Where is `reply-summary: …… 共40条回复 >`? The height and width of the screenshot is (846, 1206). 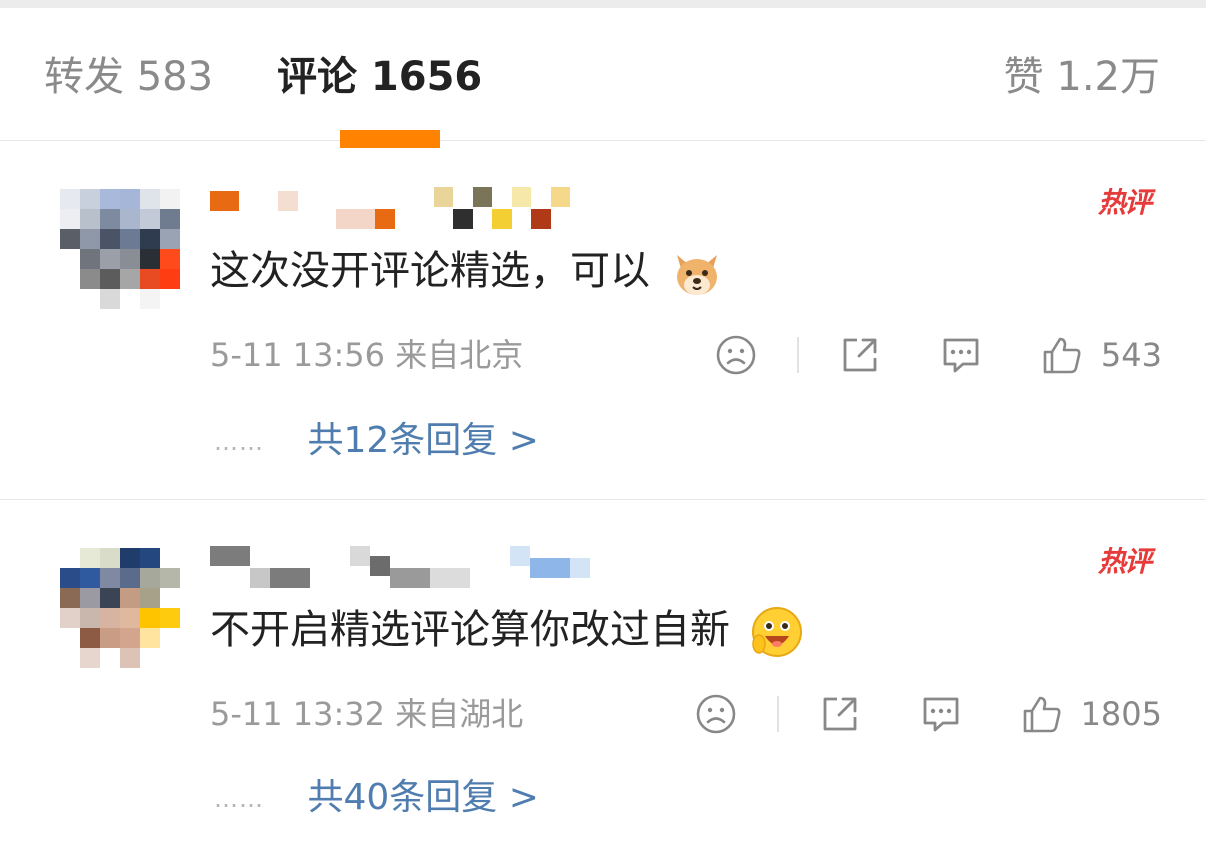 reply-summary: …… 共40条回复 > is located at coordinates (376, 798).